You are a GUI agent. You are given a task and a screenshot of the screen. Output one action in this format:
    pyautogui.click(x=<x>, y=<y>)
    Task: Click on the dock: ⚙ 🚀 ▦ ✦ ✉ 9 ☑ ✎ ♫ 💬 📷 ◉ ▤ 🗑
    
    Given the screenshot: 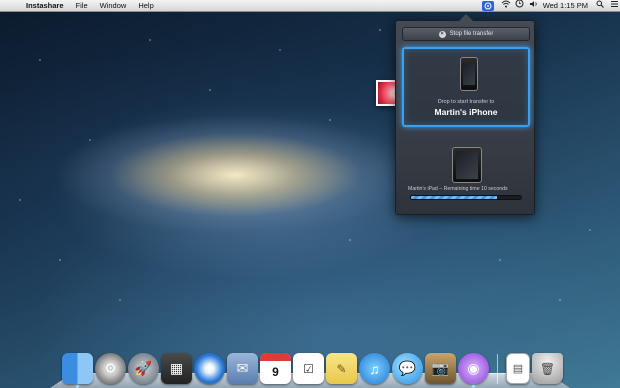 What is the action you would take?
    pyautogui.click(x=312, y=368)
    